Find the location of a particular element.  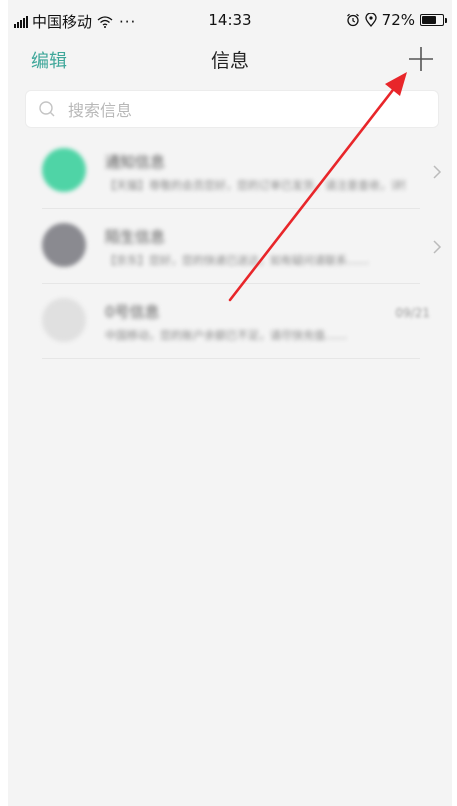

status-bar: 中国移动 ··· 14:33 72% is located at coordinates (230, 19).